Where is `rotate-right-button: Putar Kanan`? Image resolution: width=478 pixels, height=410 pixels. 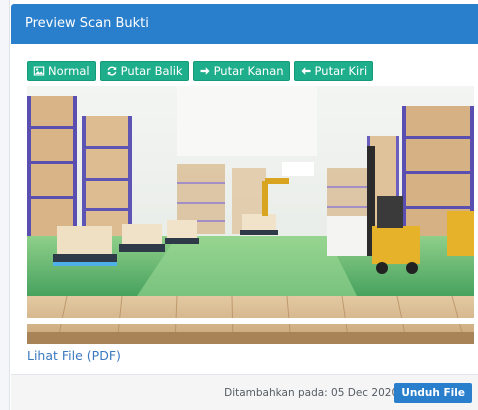
rotate-right-button: Putar Kanan is located at coordinates (241, 71).